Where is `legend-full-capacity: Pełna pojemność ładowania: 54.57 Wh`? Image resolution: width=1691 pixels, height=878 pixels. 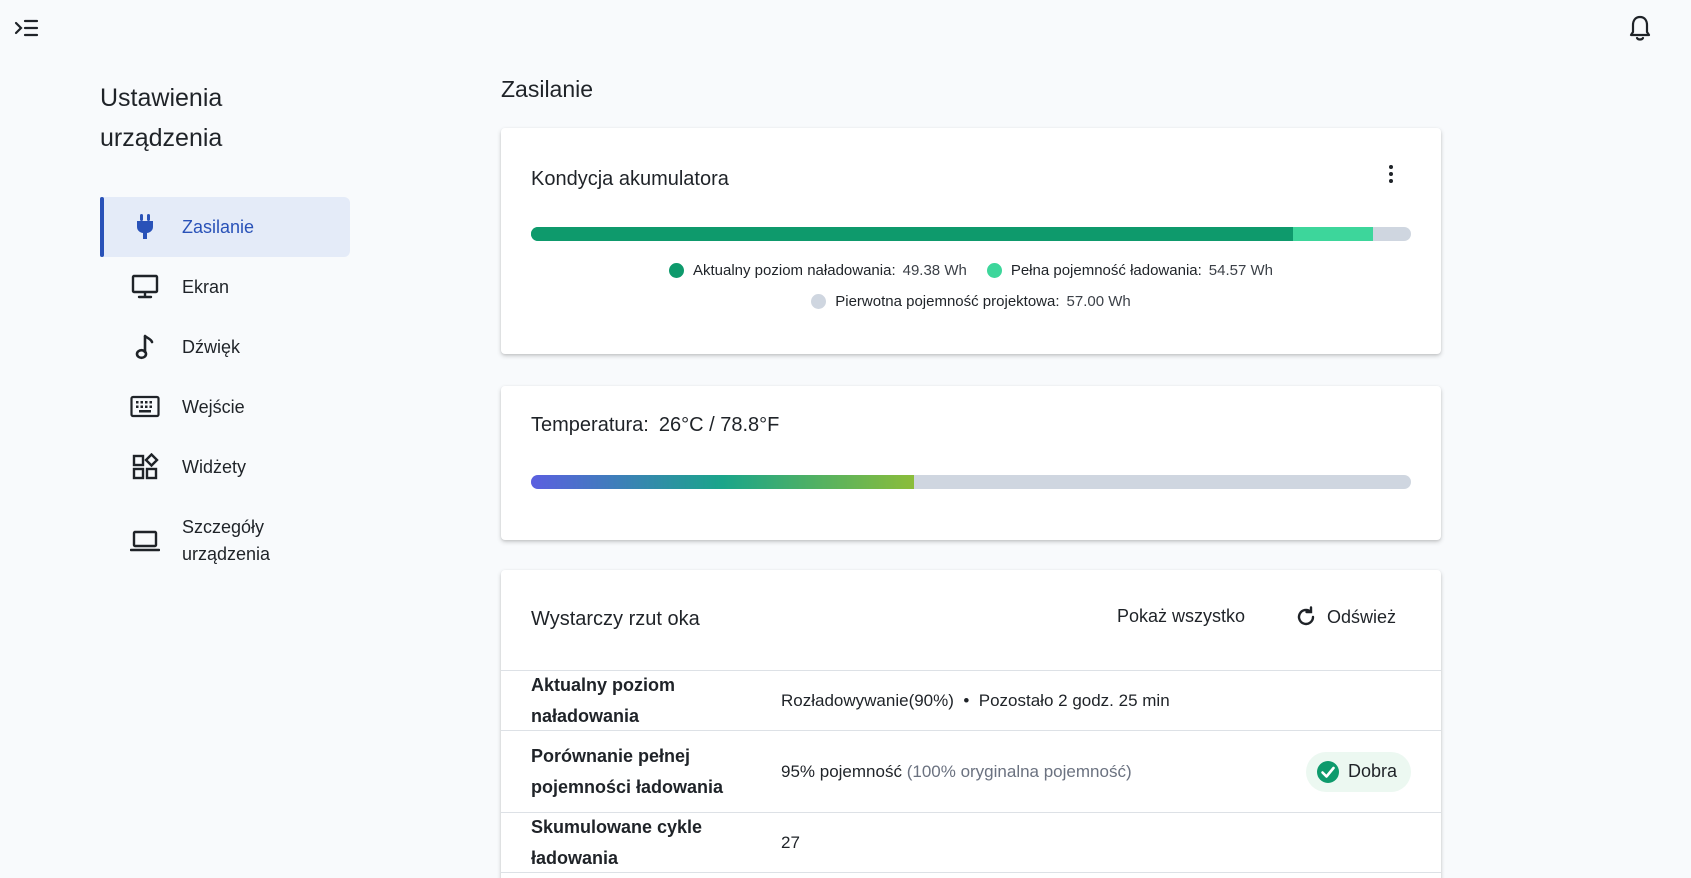
legend-full-capacity: Pełna pojemność ładowania: 54.57 Wh is located at coordinates (1130, 270).